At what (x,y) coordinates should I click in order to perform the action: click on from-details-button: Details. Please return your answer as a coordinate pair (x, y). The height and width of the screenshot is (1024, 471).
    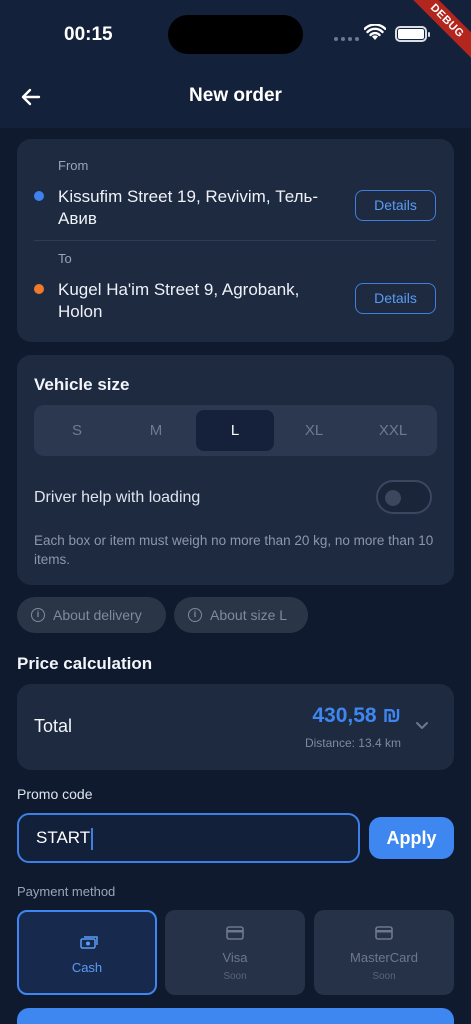
    Looking at the image, I should click on (395, 205).